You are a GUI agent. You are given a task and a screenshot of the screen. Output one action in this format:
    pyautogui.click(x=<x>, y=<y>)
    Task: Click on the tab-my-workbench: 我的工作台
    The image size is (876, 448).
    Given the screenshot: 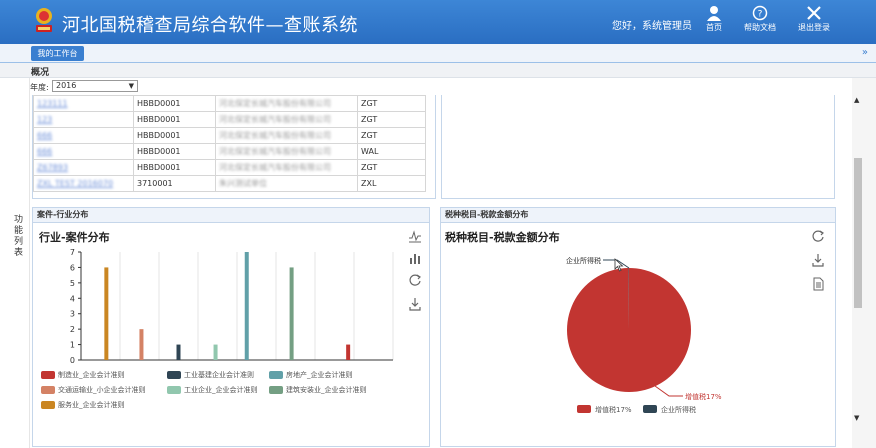 What is the action you would take?
    pyautogui.click(x=57, y=53)
    